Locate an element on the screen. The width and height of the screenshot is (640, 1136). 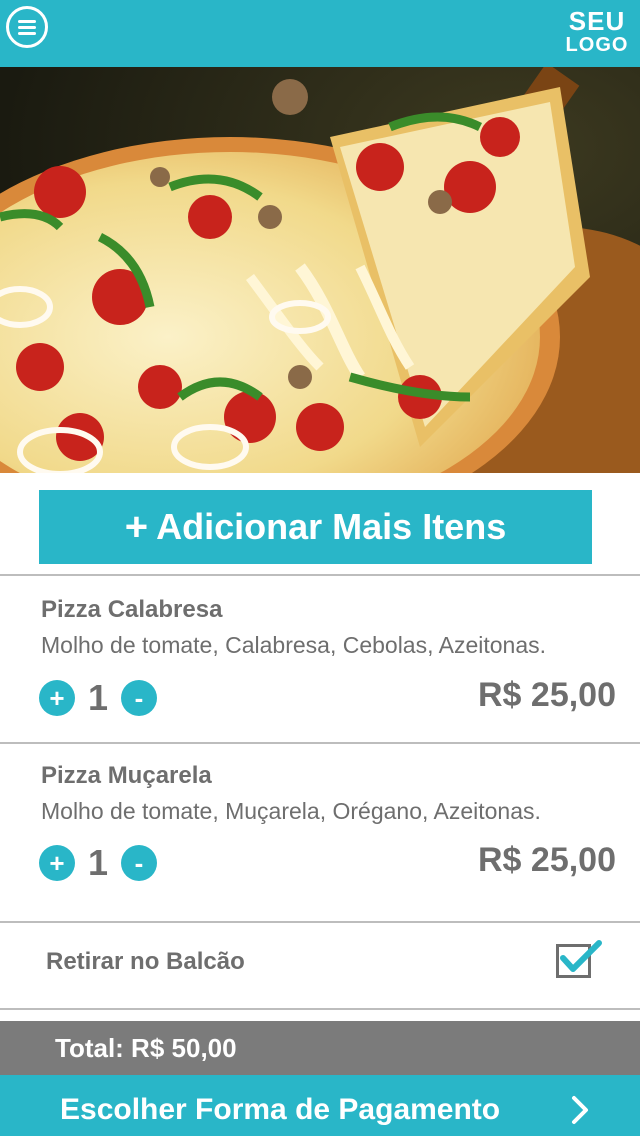
logo: SEU LOGO is located at coordinates (597, 31).